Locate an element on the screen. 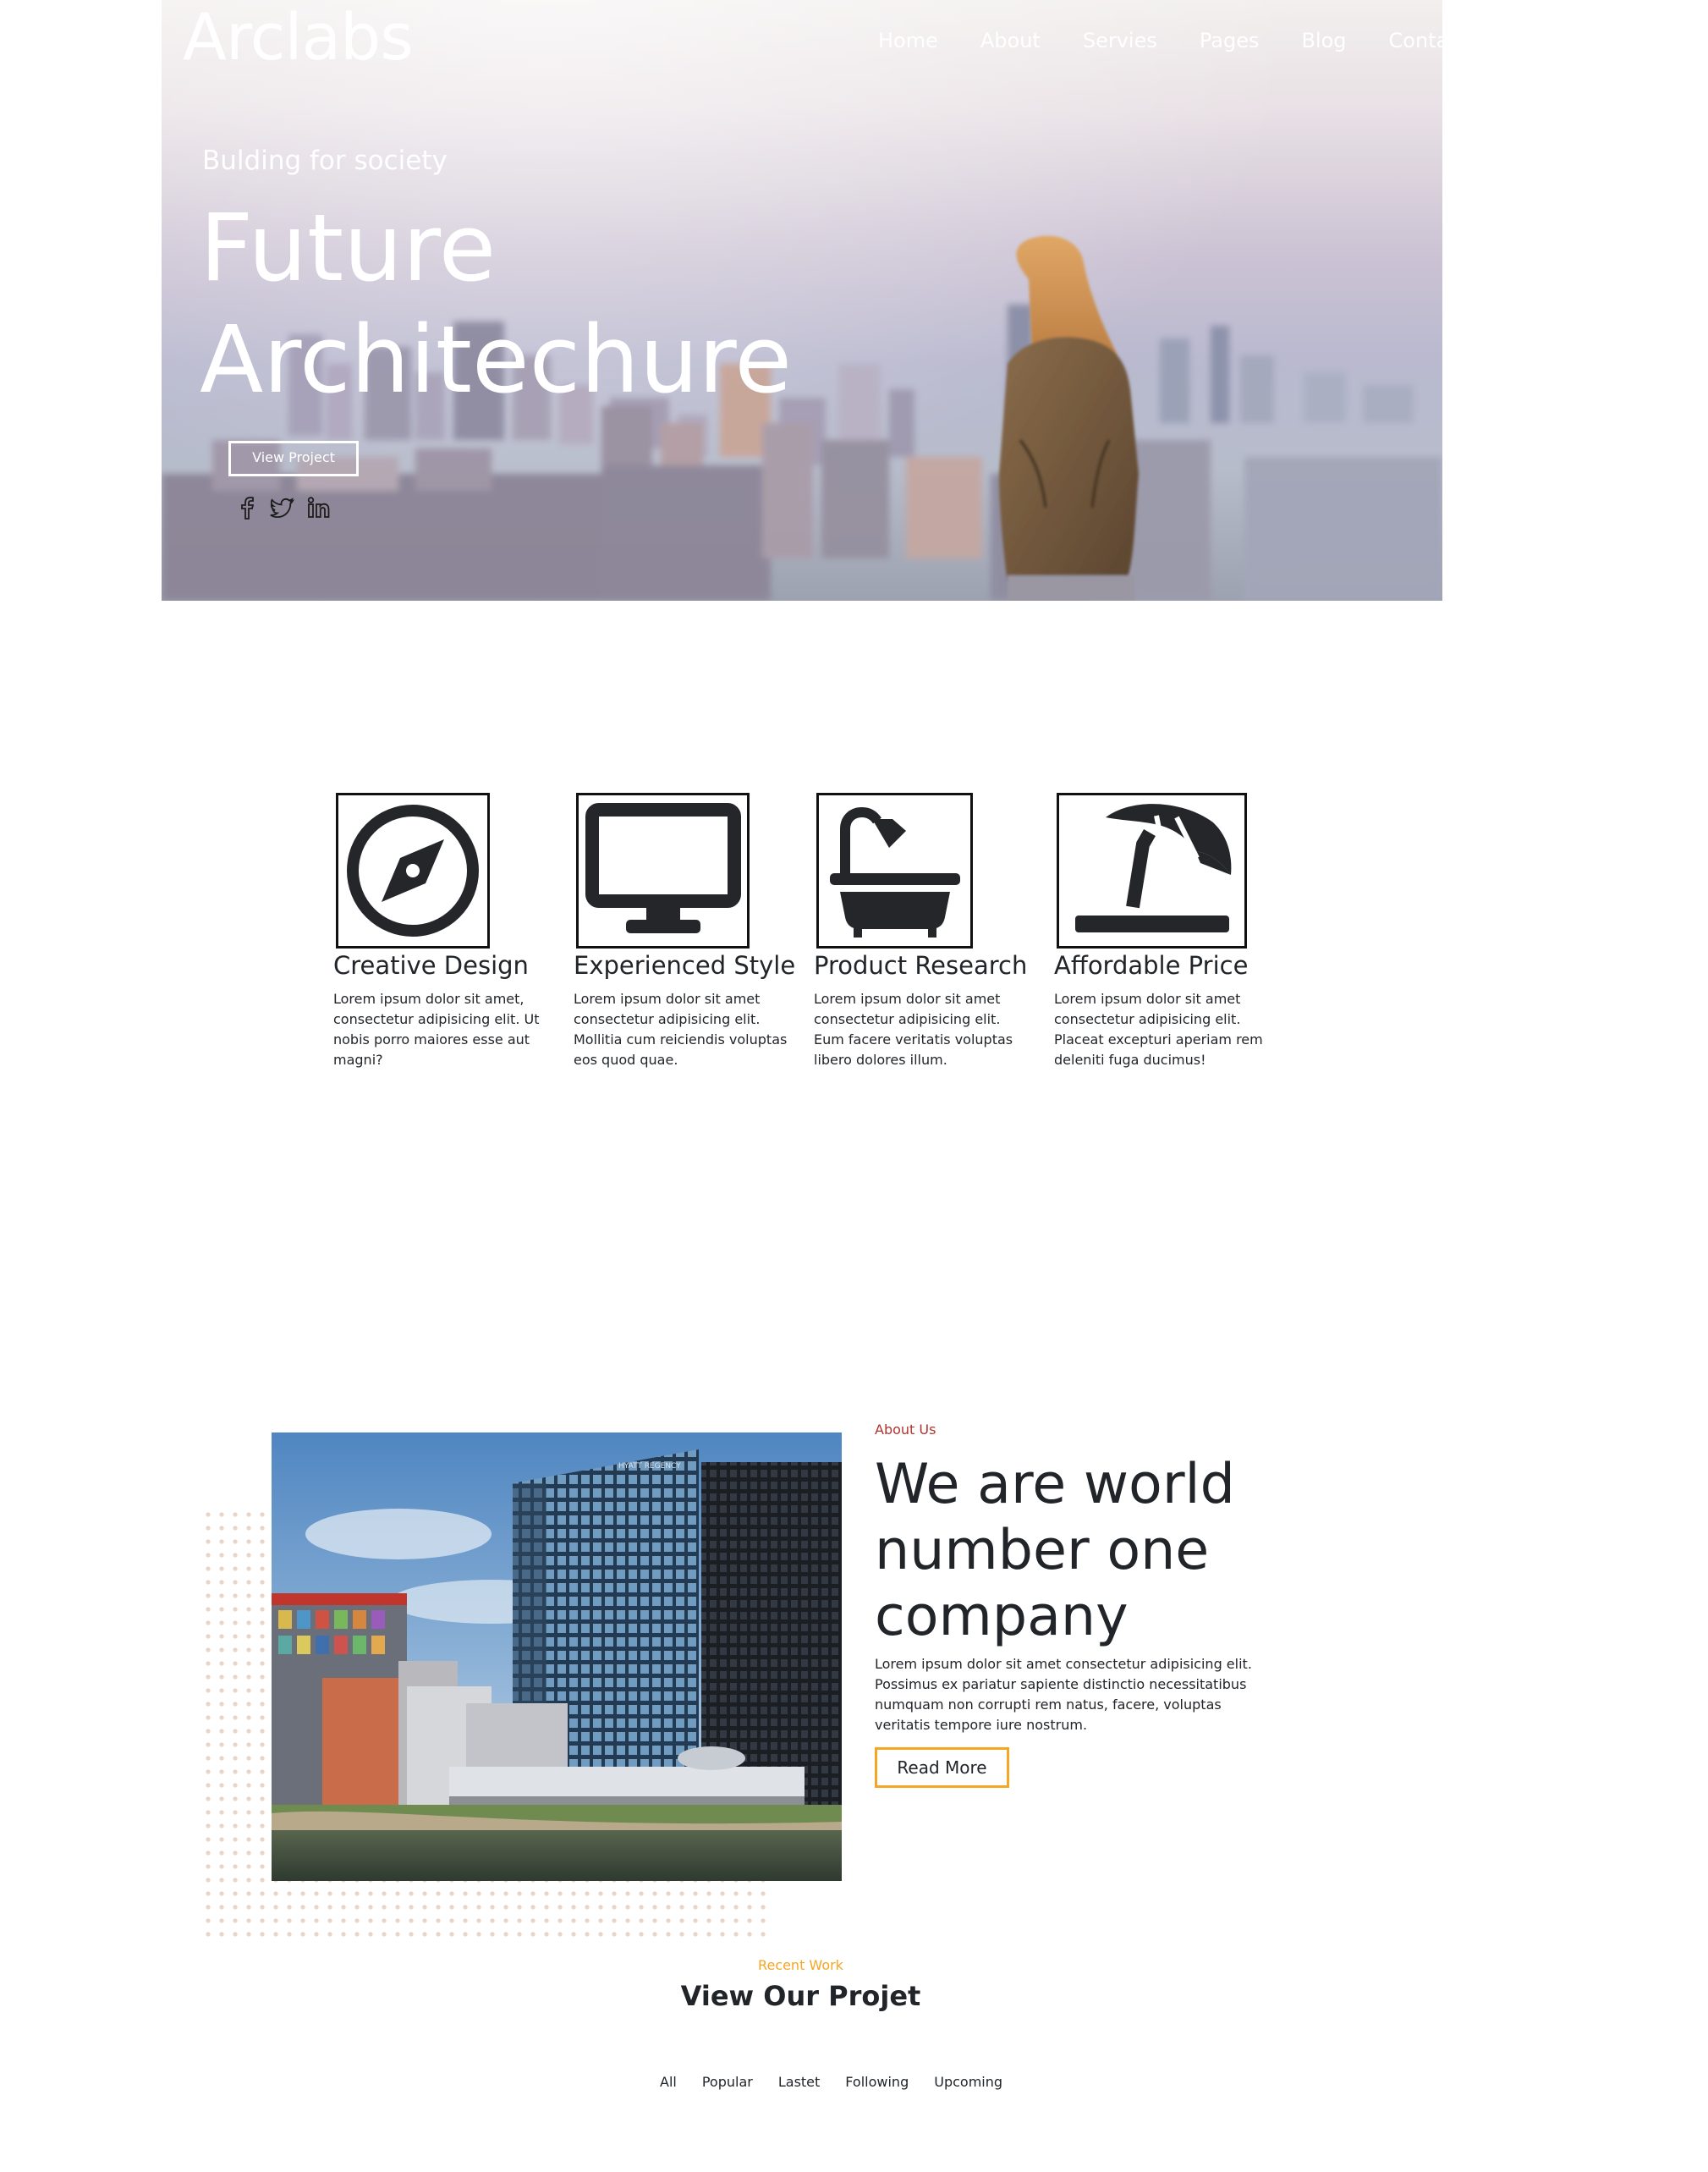 This screenshot has height=2172, width=1708. filter-latest: Lastet is located at coordinates (799, 2082).